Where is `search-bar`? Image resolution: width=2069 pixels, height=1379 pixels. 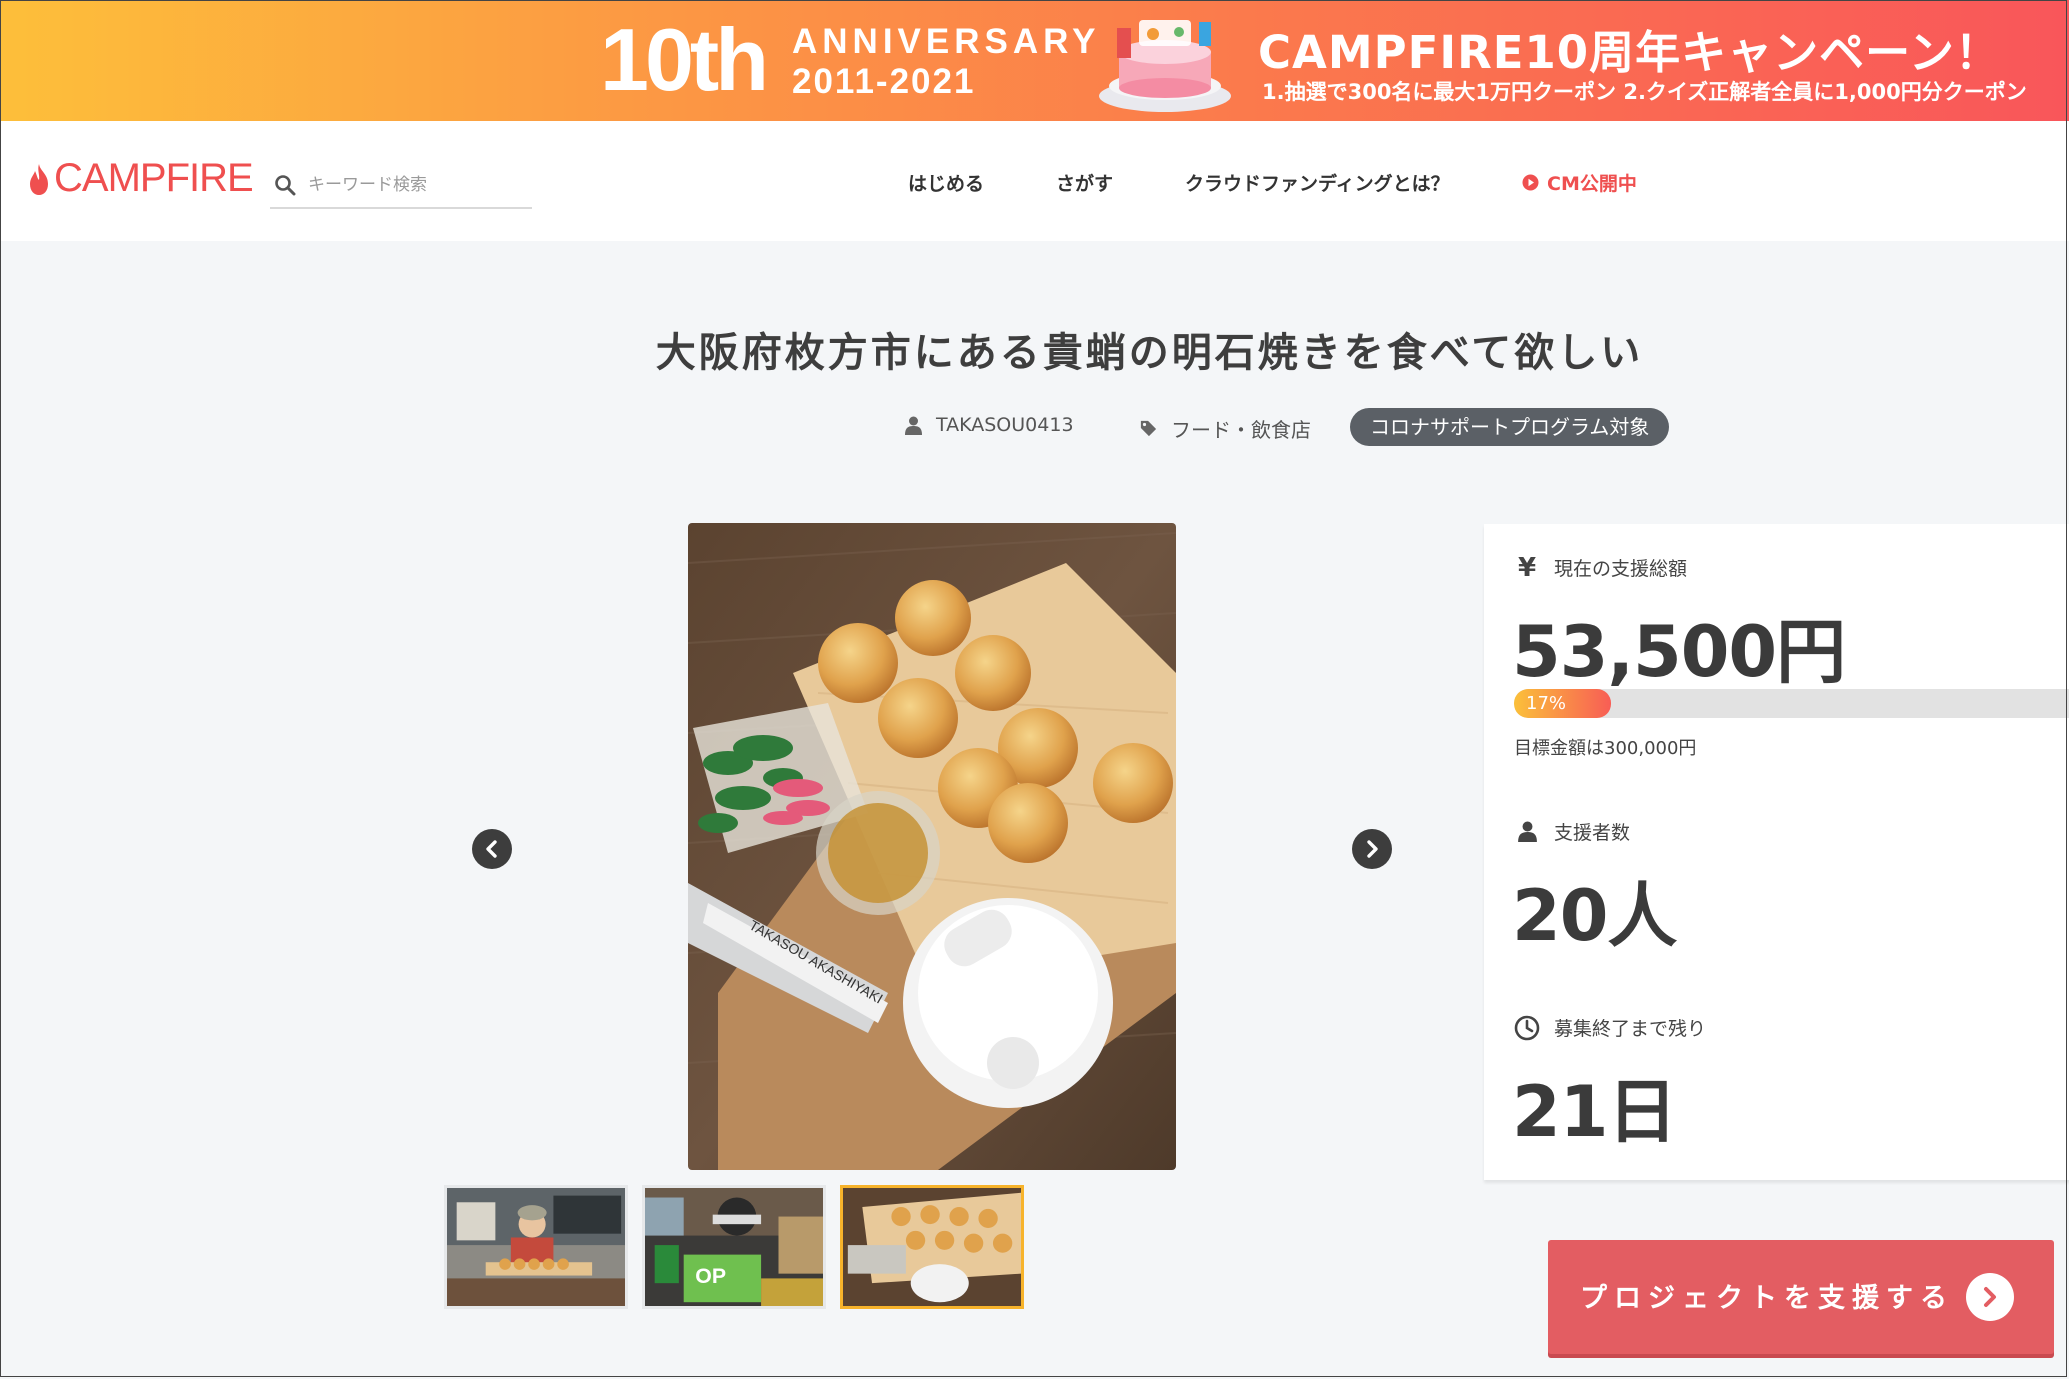
search-bar is located at coordinates (401, 186).